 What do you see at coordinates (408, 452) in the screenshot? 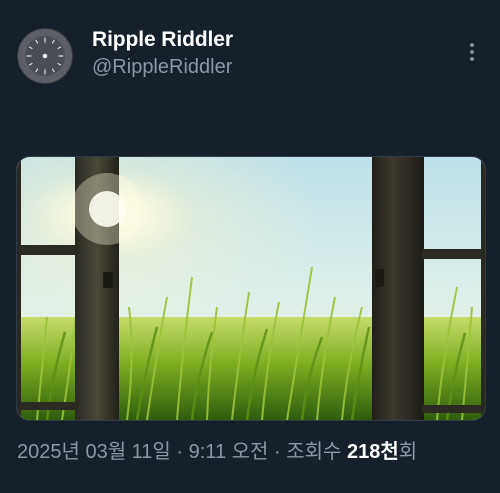
I see `views-suffix: 회` at bounding box center [408, 452].